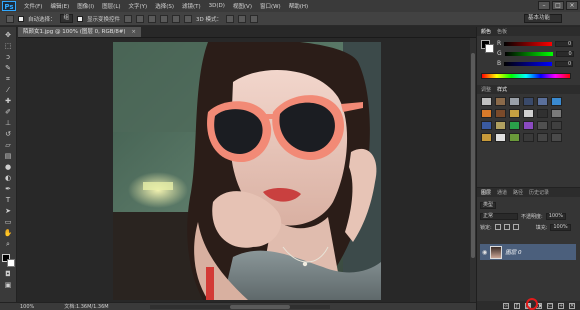 The image size is (580, 310). What do you see at coordinates (254, 18) in the screenshot?
I see `3d-pan-icon` at bounding box center [254, 18].